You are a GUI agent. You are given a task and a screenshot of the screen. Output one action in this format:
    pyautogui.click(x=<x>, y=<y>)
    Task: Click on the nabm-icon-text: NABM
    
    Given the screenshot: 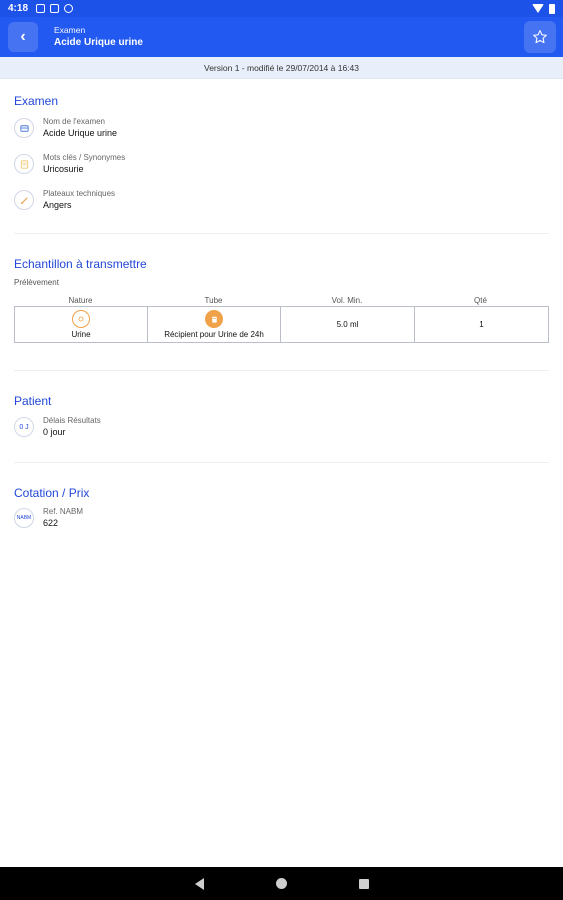 What is the action you would take?
    pyautogui.click(x=24, y=518)
    